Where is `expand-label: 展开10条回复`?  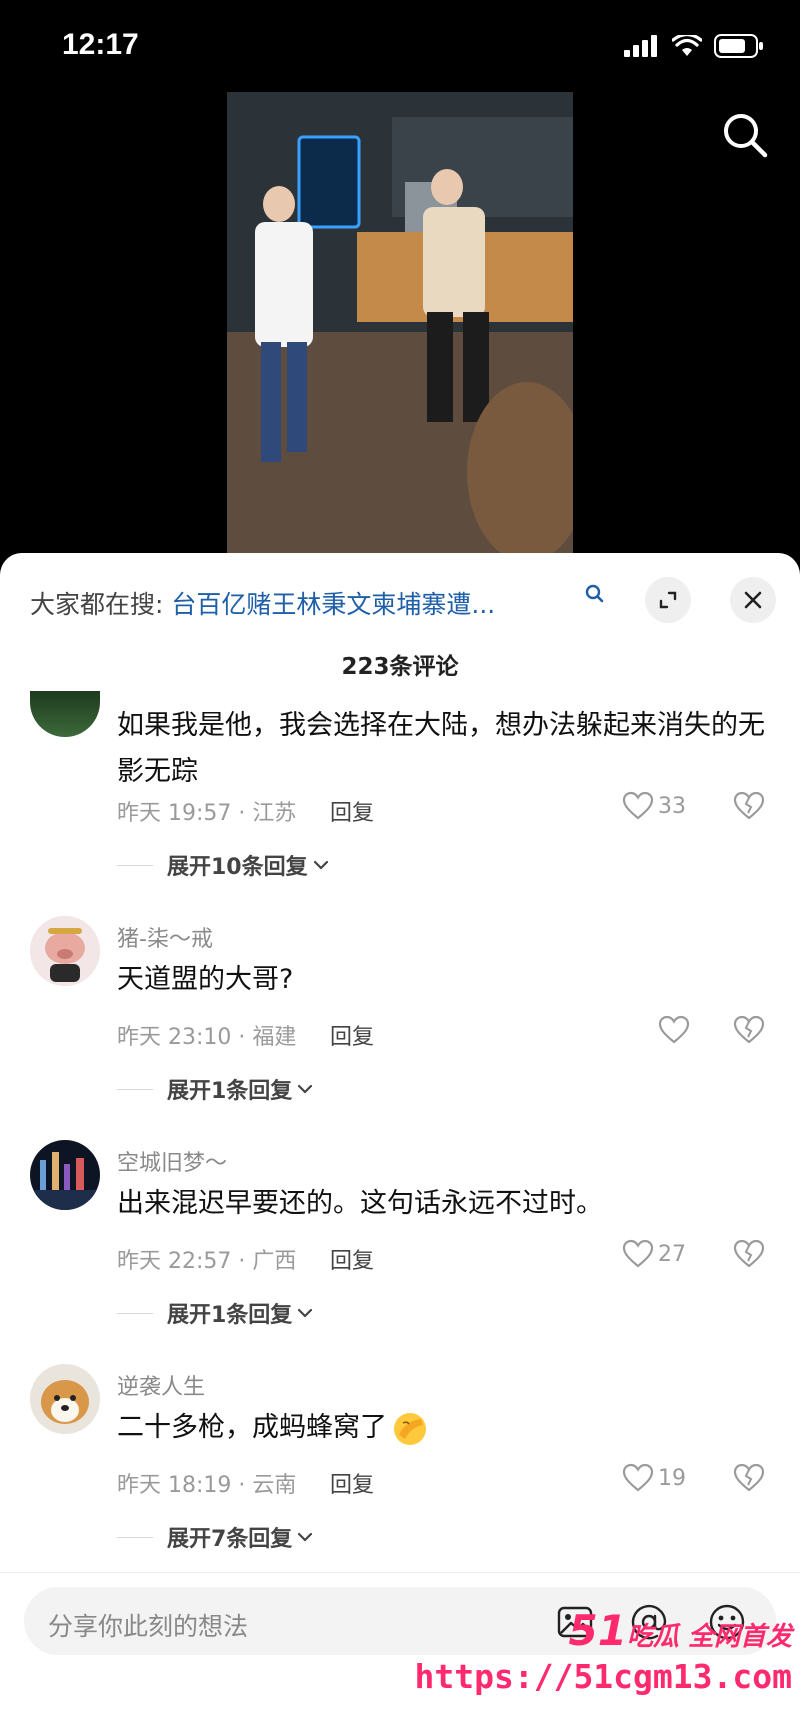 expand-label: 展开10条回复 is located at coordinates (237, 867).